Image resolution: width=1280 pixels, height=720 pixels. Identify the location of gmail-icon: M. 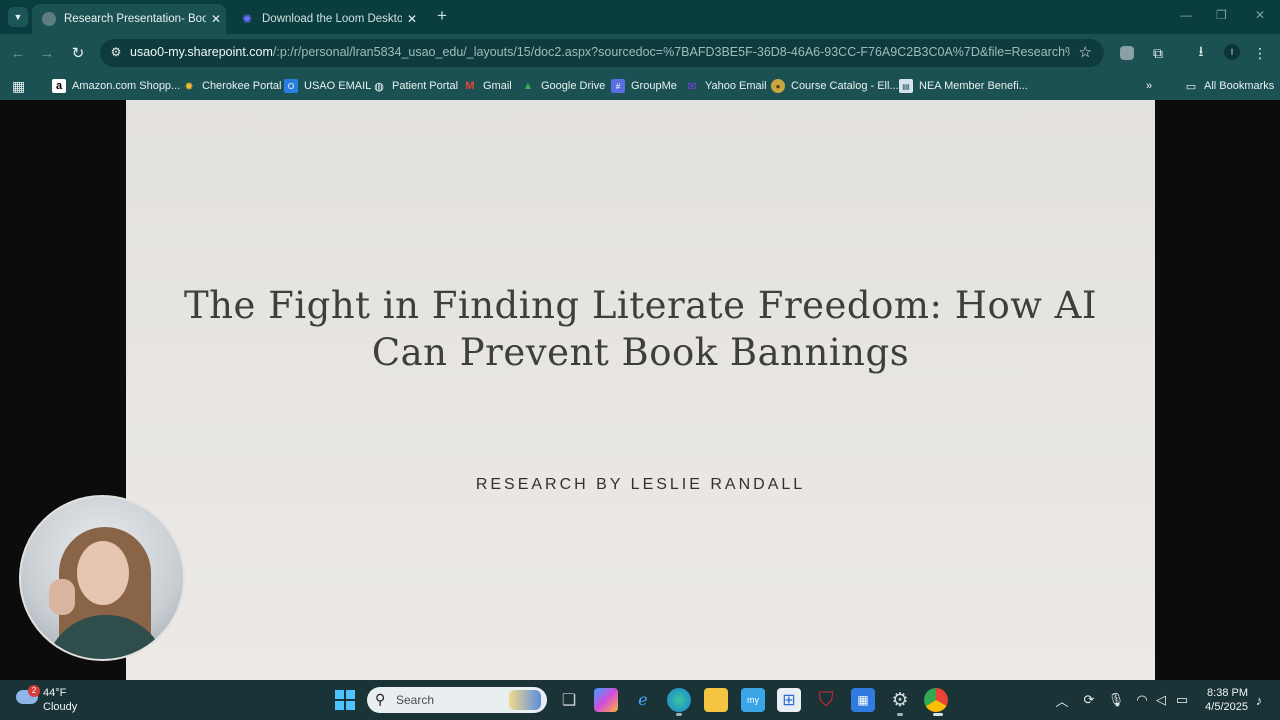
(470, 86).